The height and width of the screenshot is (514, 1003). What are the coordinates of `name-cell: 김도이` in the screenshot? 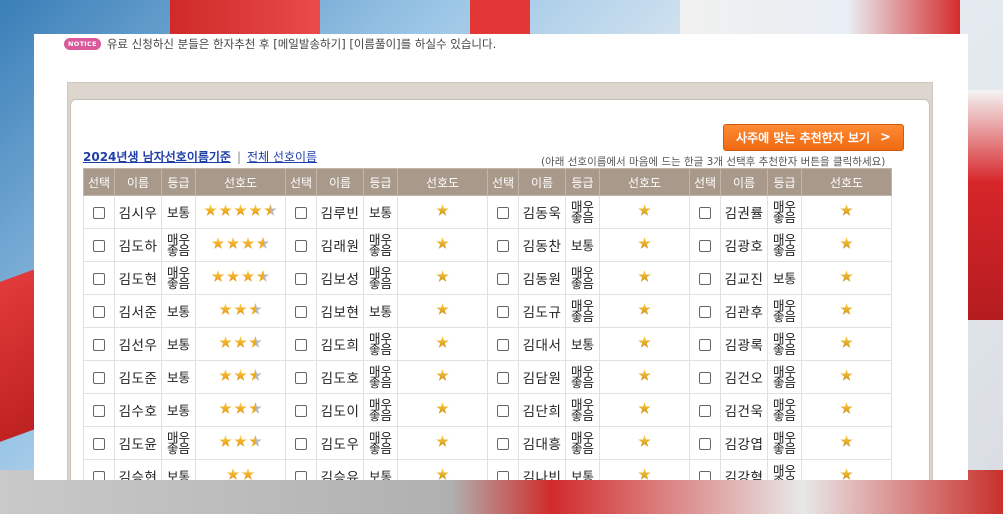 It's located at (340, 410).